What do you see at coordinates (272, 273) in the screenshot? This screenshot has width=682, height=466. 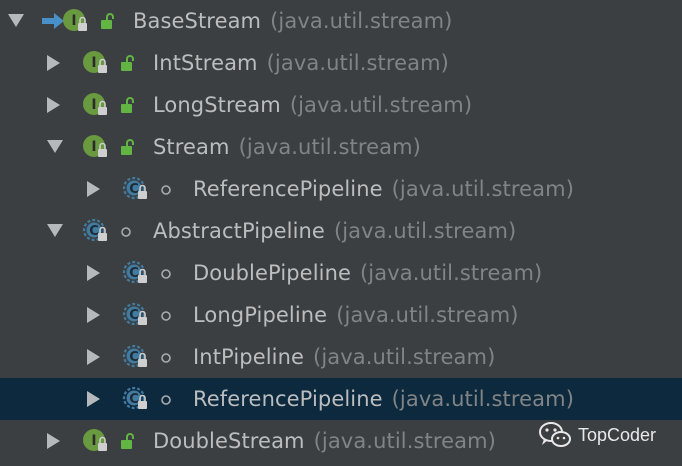 I see `class-name: DoublePipeline` at bounding box center [272, 273].